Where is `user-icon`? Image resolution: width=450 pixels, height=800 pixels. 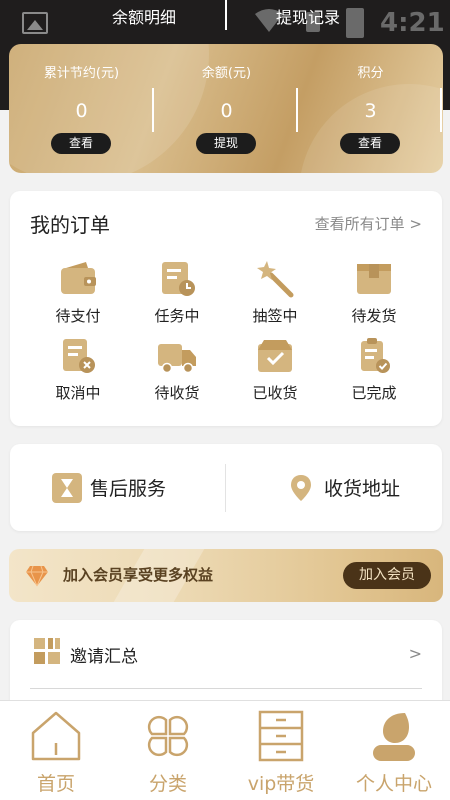 user-icon is located at coordinates (394, 737).